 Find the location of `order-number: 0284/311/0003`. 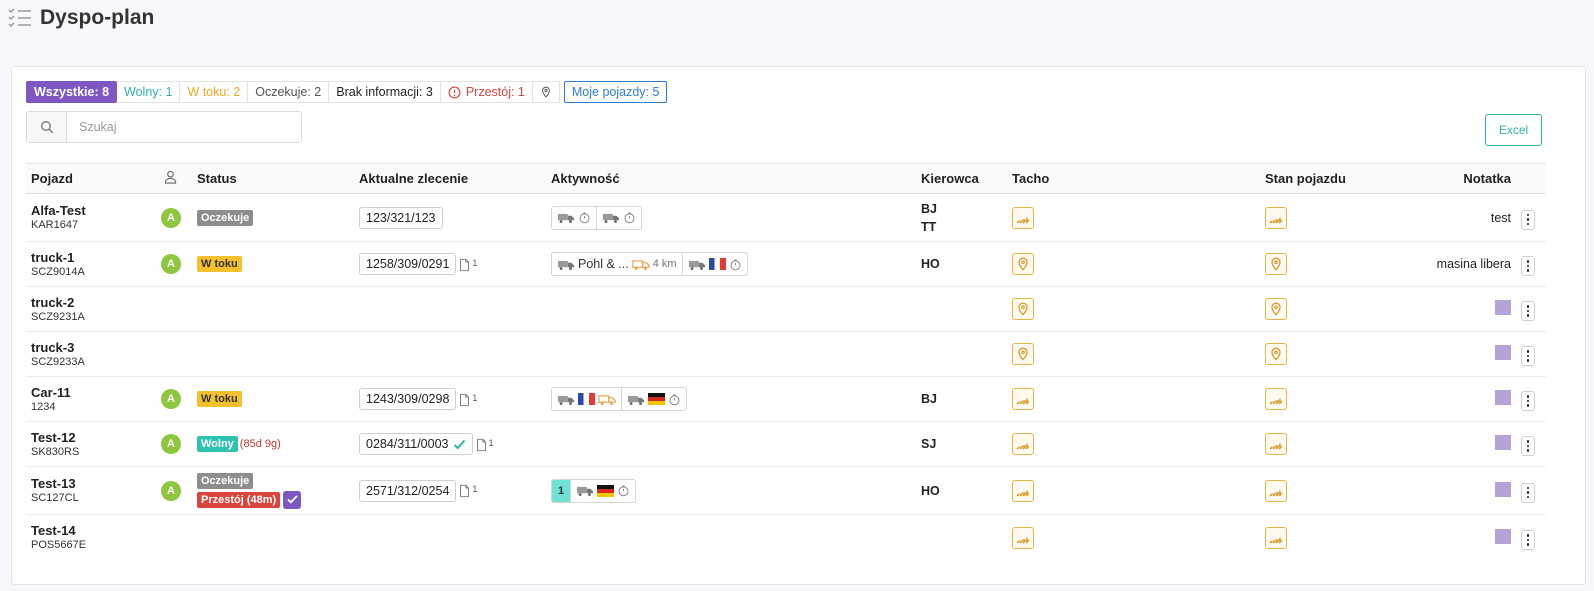

order-number: 0284/311/0003 is located at coordinates (416, 444).